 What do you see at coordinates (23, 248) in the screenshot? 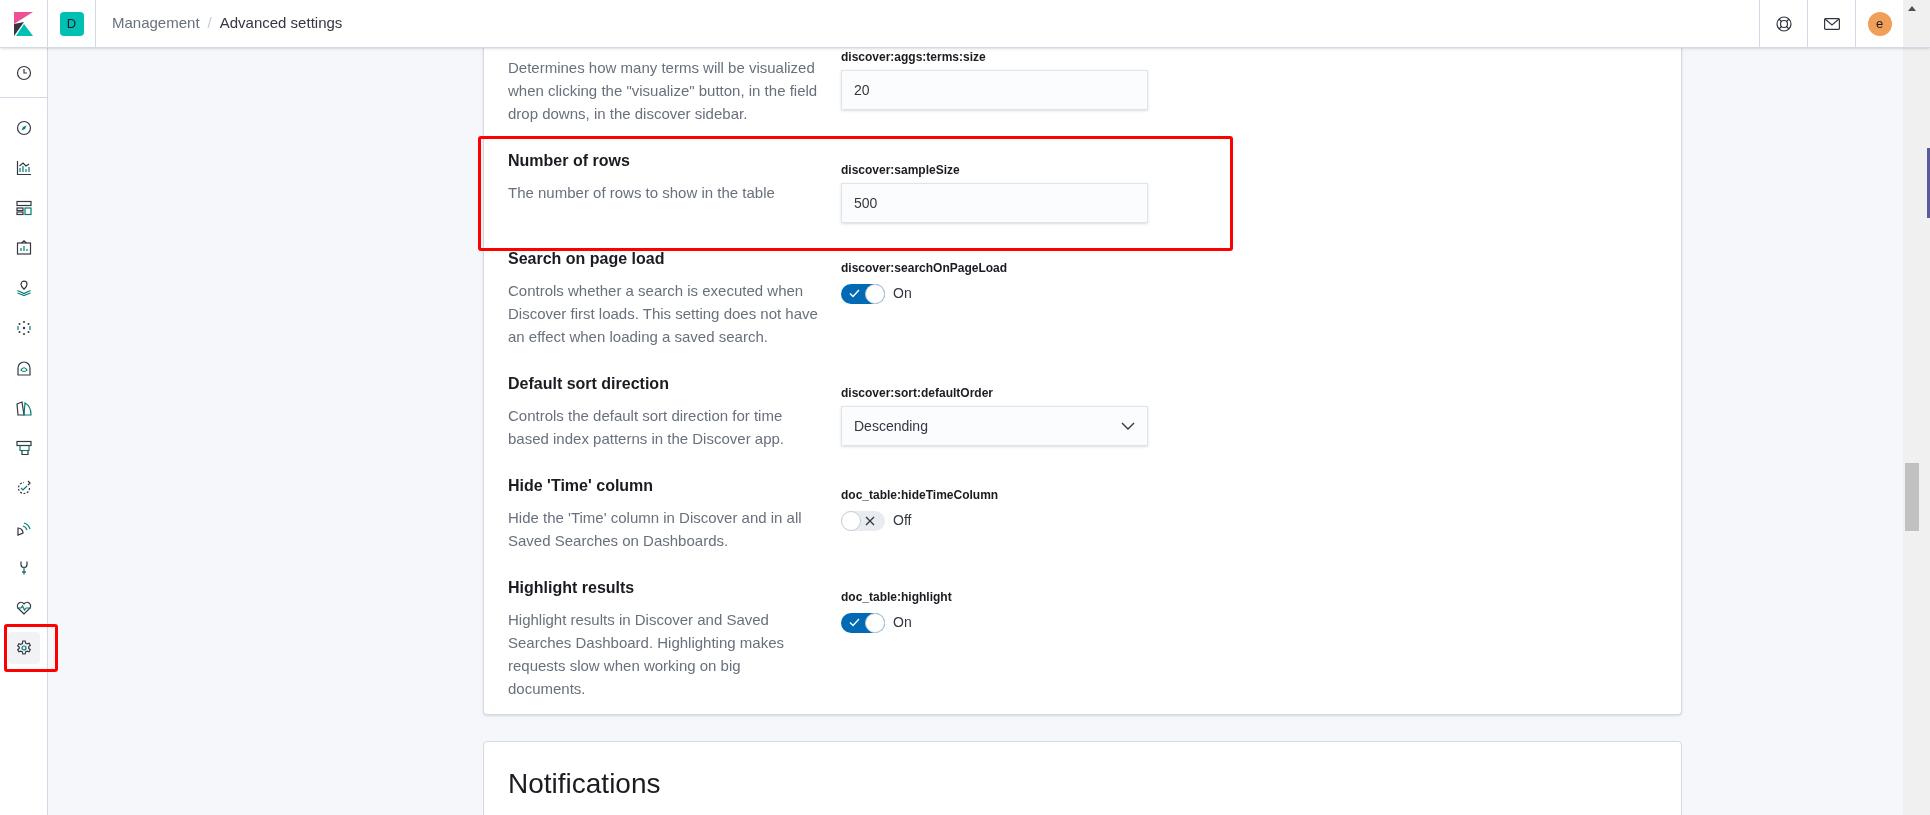
I see `easel-icon` at bounding box center [23, 248].